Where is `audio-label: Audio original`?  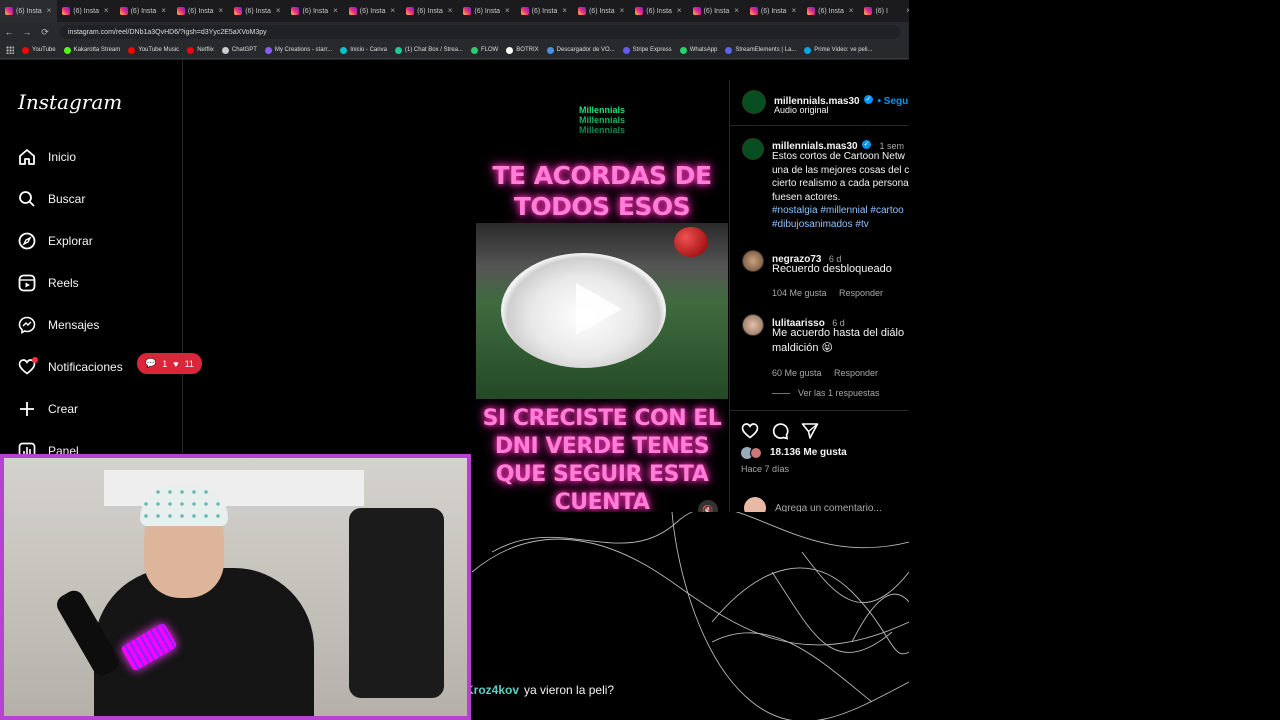
audio-label: Audio original is located at coordinates (801, 110).